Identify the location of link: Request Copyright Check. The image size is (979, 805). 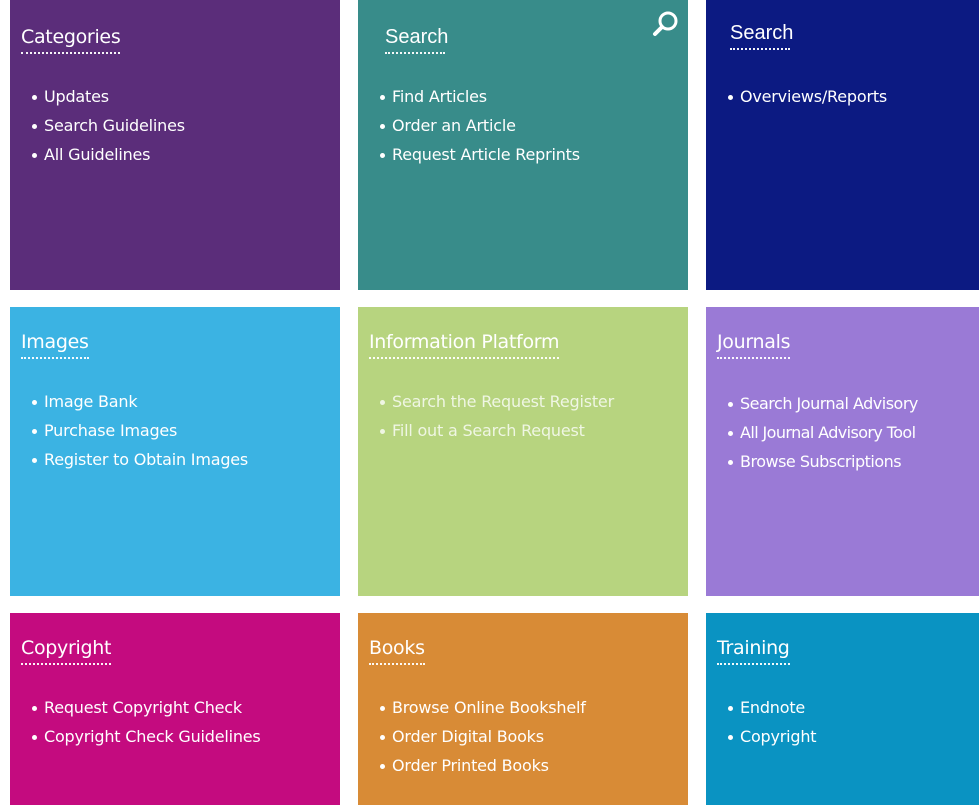
(143, 707).